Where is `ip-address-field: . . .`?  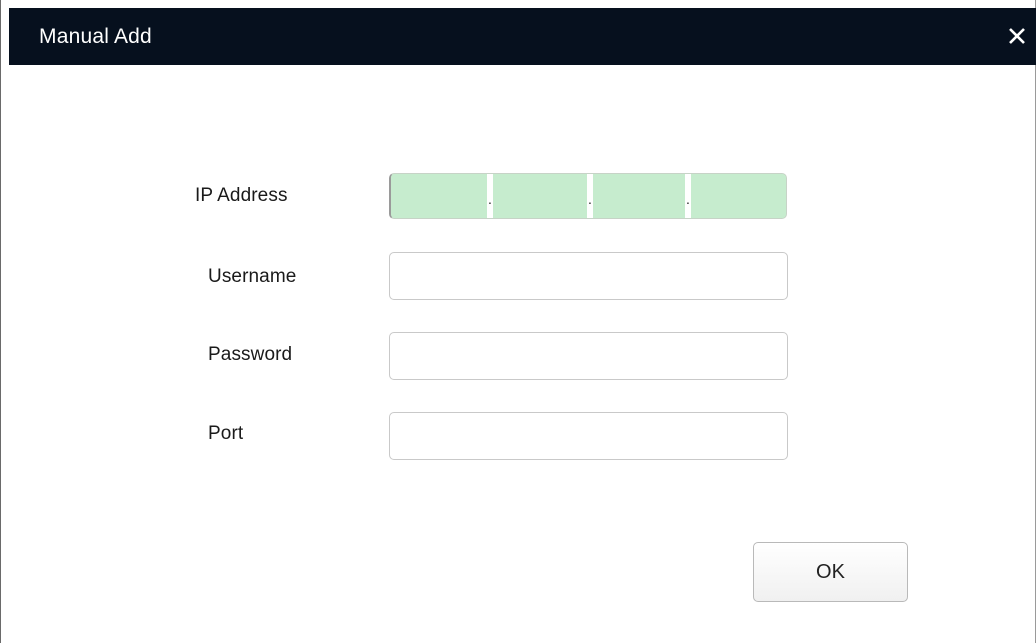 ip-address-field: . . . is located at coordinates (588, 196).